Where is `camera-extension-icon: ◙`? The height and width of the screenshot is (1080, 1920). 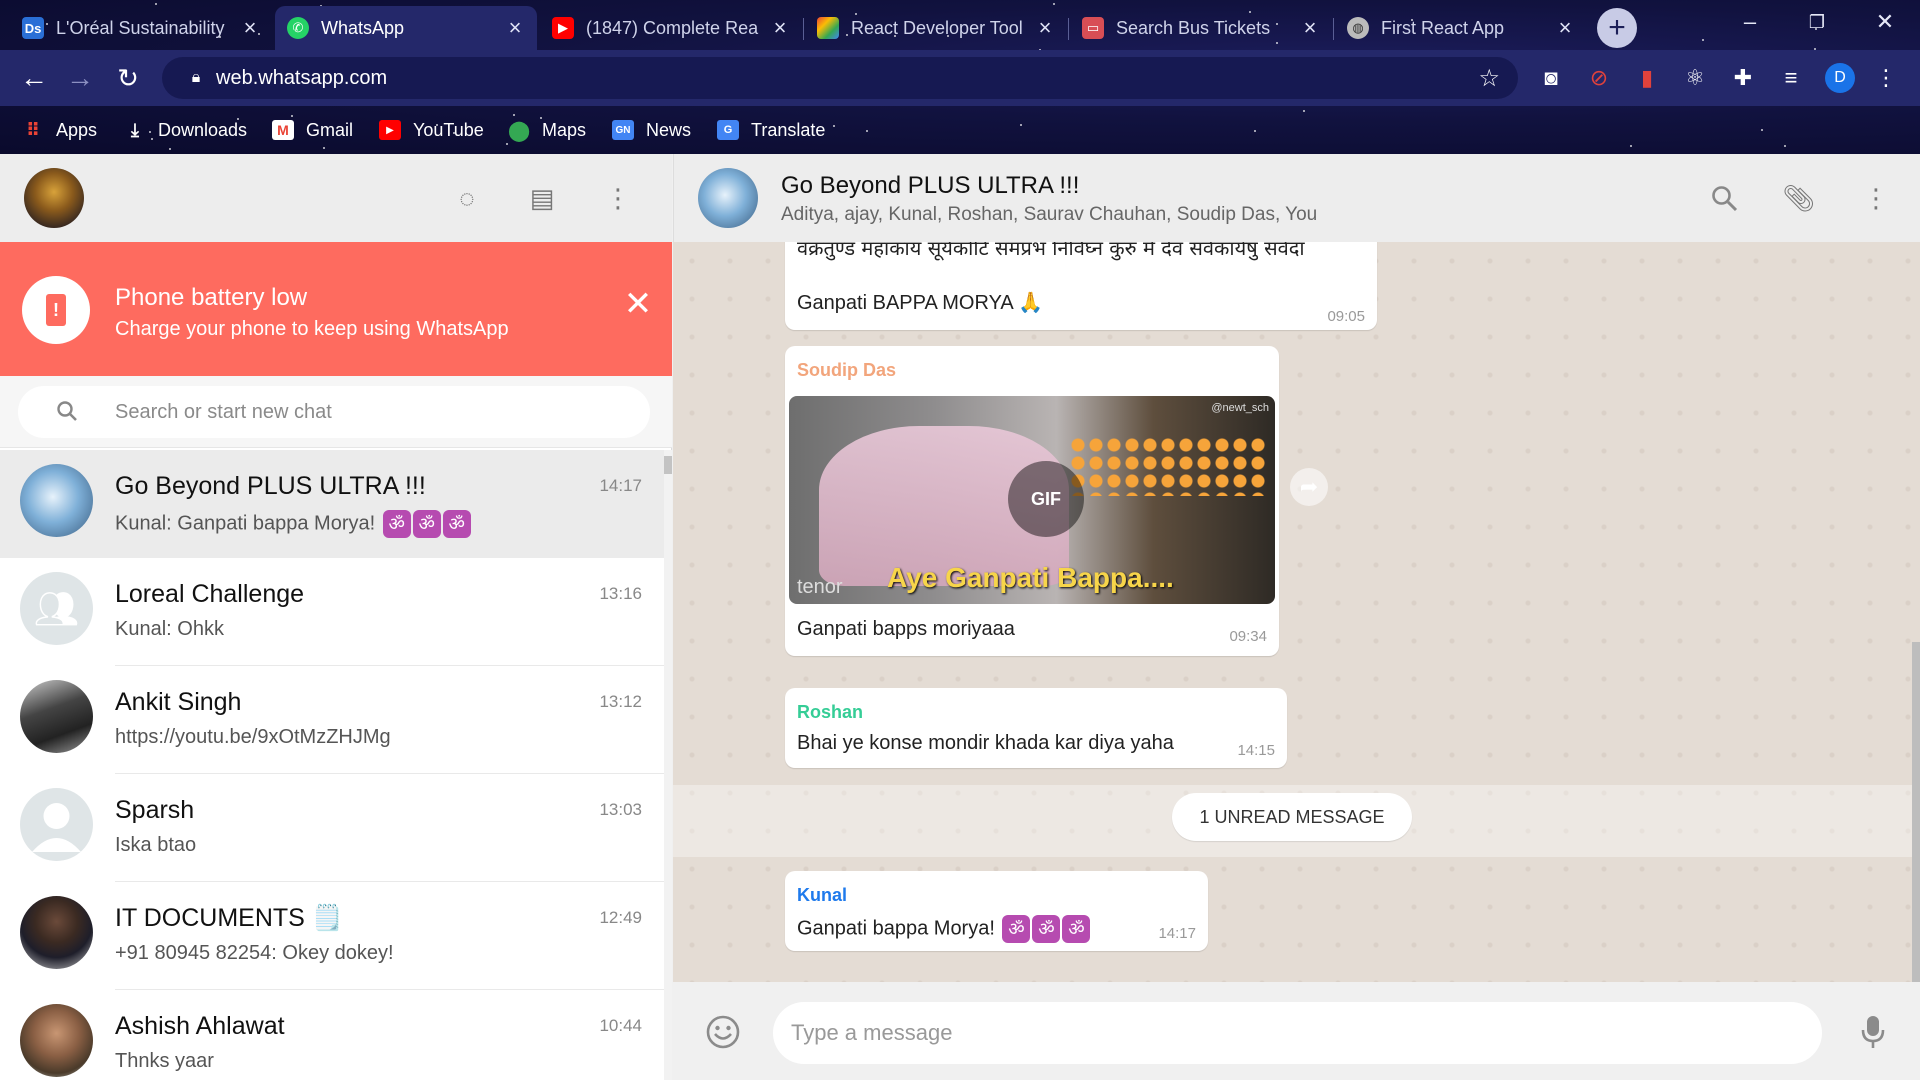
camera-extension-icon: ◙ is located at coordinates (1551, 78).